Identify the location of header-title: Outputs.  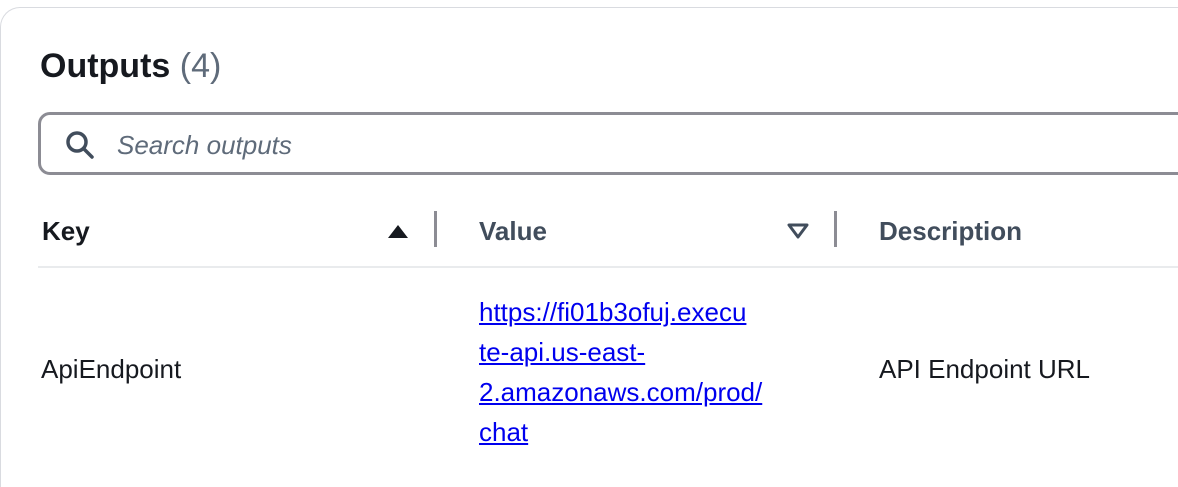
(105, 66).